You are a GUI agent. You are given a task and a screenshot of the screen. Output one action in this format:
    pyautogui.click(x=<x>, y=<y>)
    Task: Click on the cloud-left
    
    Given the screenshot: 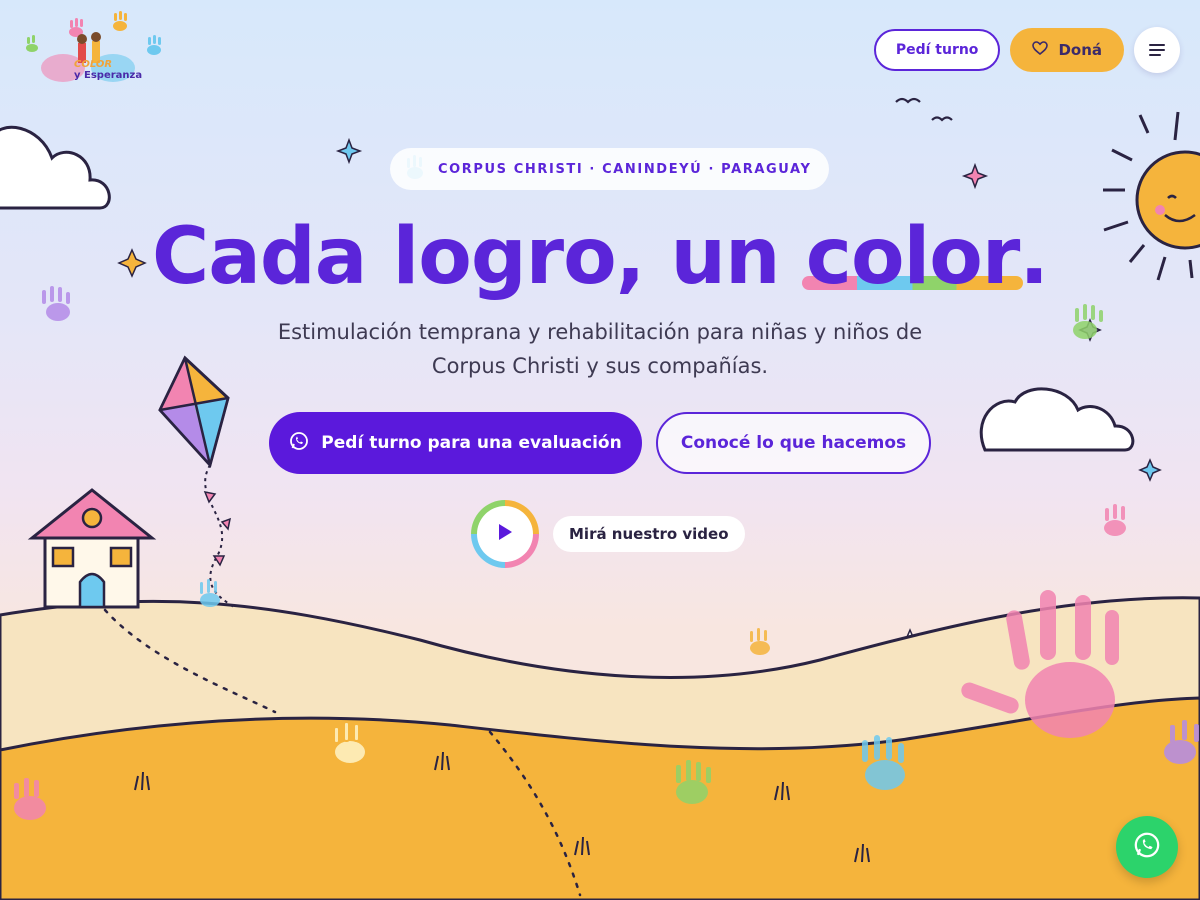 What is the action you would take?
    pyautogui.click(x=55, y=167)
    